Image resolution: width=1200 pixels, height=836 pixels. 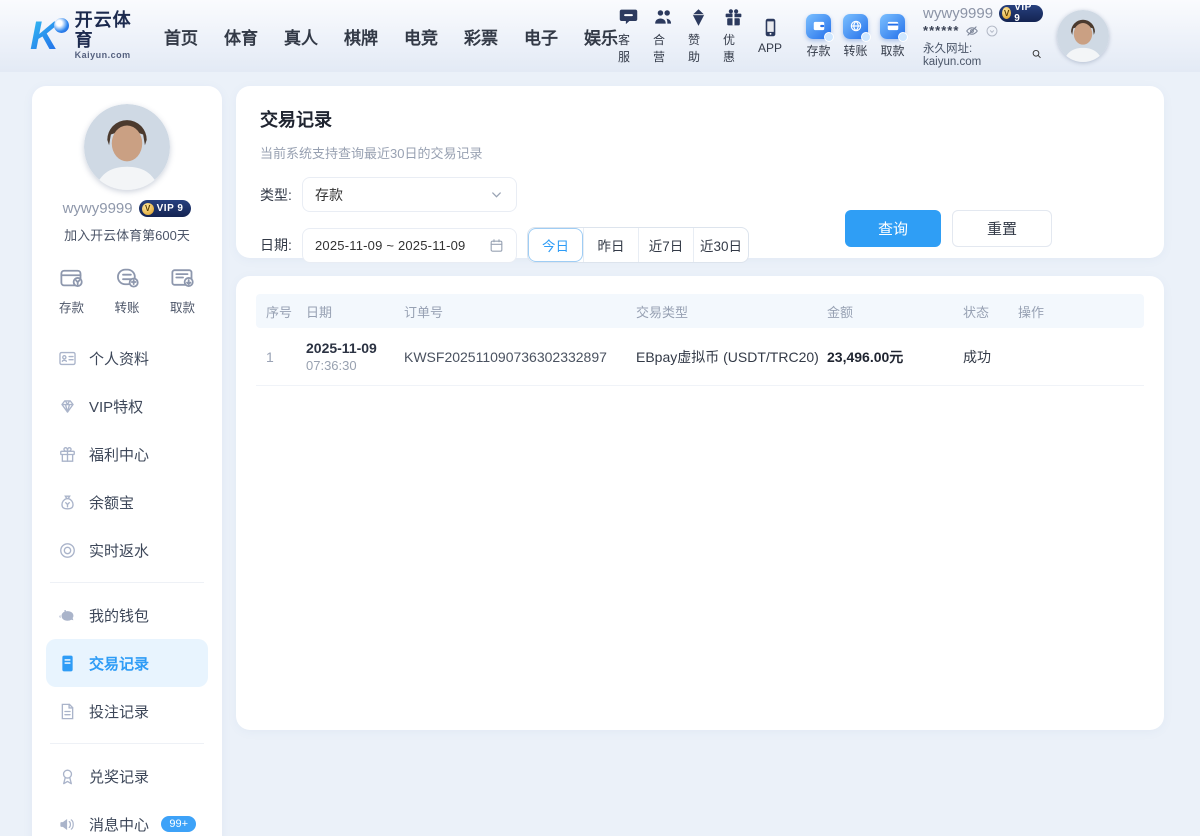 I want to click on sidebar-item-transactions: 交易记录, so click(x=127, y=663).